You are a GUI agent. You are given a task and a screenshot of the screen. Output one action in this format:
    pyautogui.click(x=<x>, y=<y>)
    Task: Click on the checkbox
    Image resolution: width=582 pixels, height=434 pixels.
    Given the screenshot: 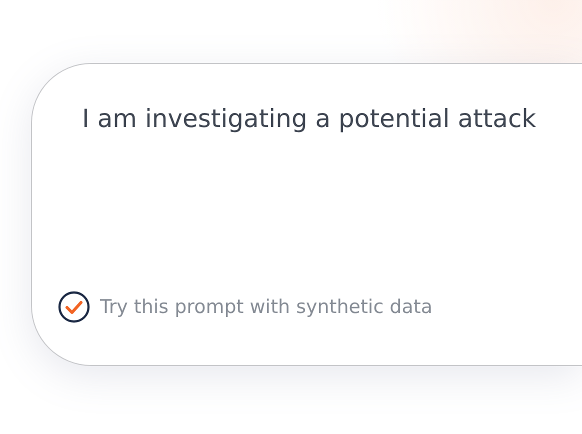 What is the action you would take?
    pyautogui.click(x=74, y=307)
    